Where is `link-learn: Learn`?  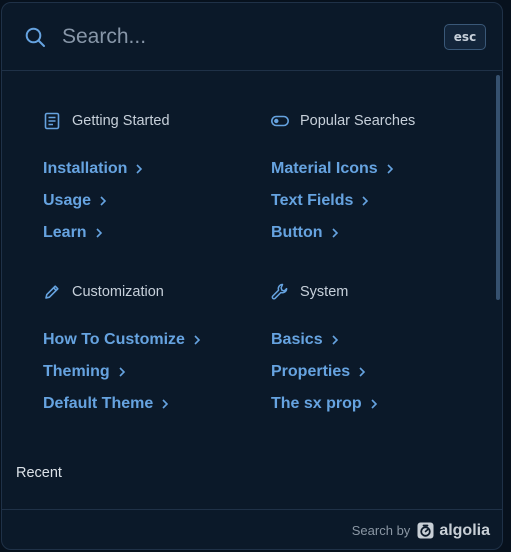 link-learn: Learn is located at coordinates (153, 233).